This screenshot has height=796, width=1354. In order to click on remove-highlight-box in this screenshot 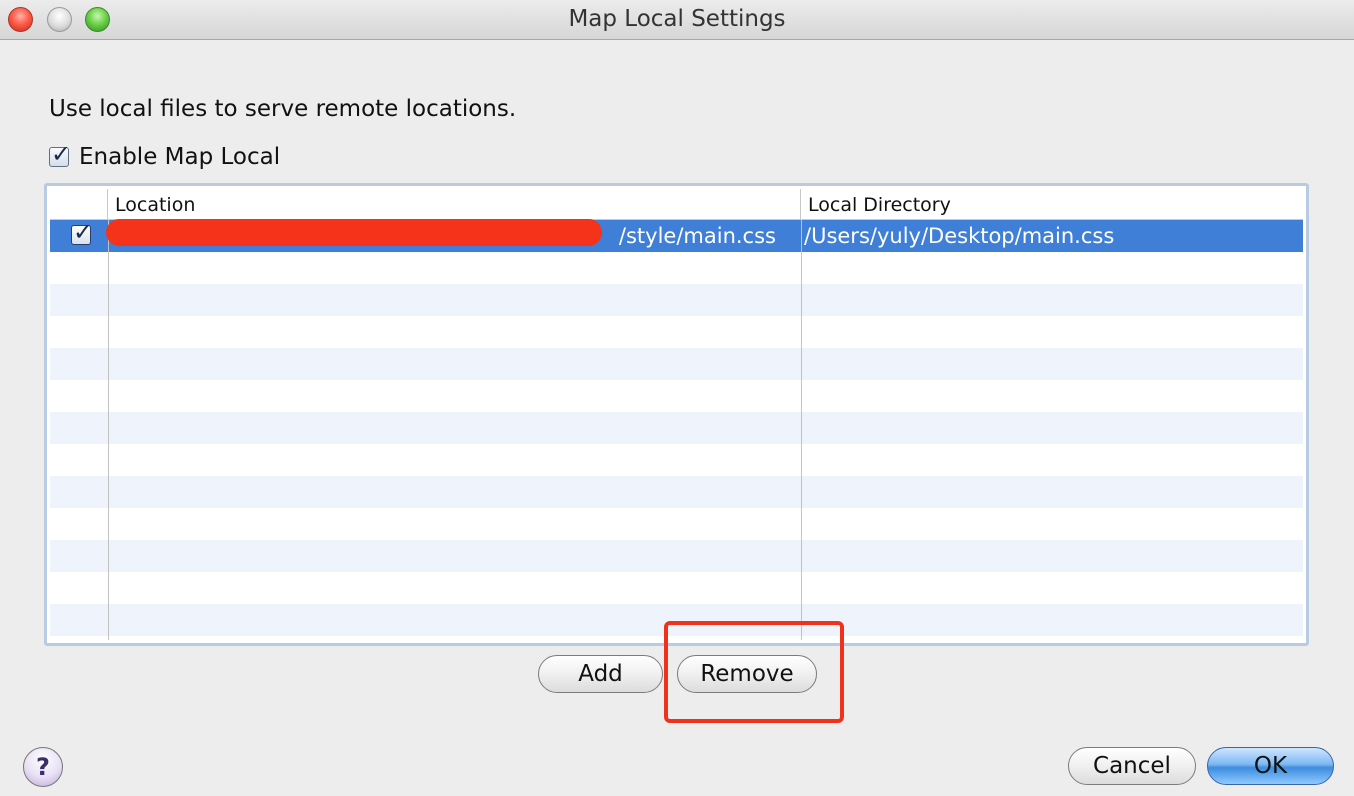, I will do `click(754, 672)`.